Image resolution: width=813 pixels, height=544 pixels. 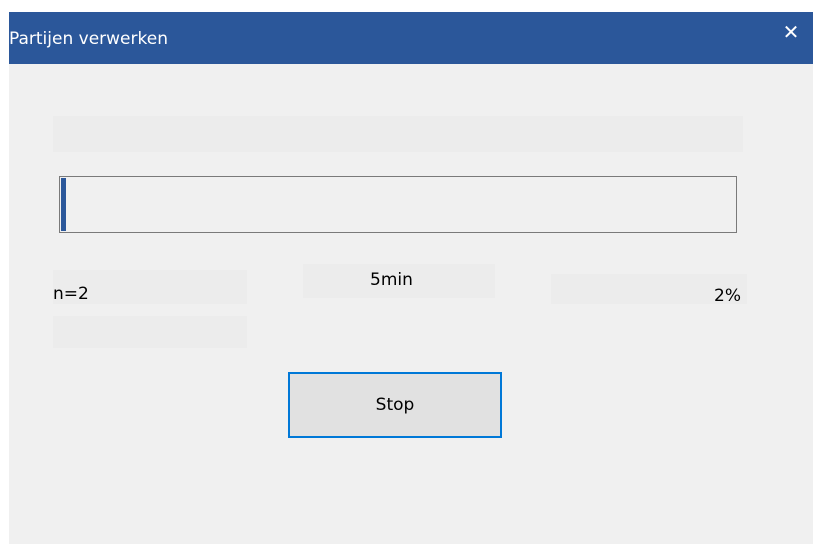 What do you see at coordinates (63, 204) in the screenshot?
I see `progress-bar-fill` at bounding box center [63, 204].